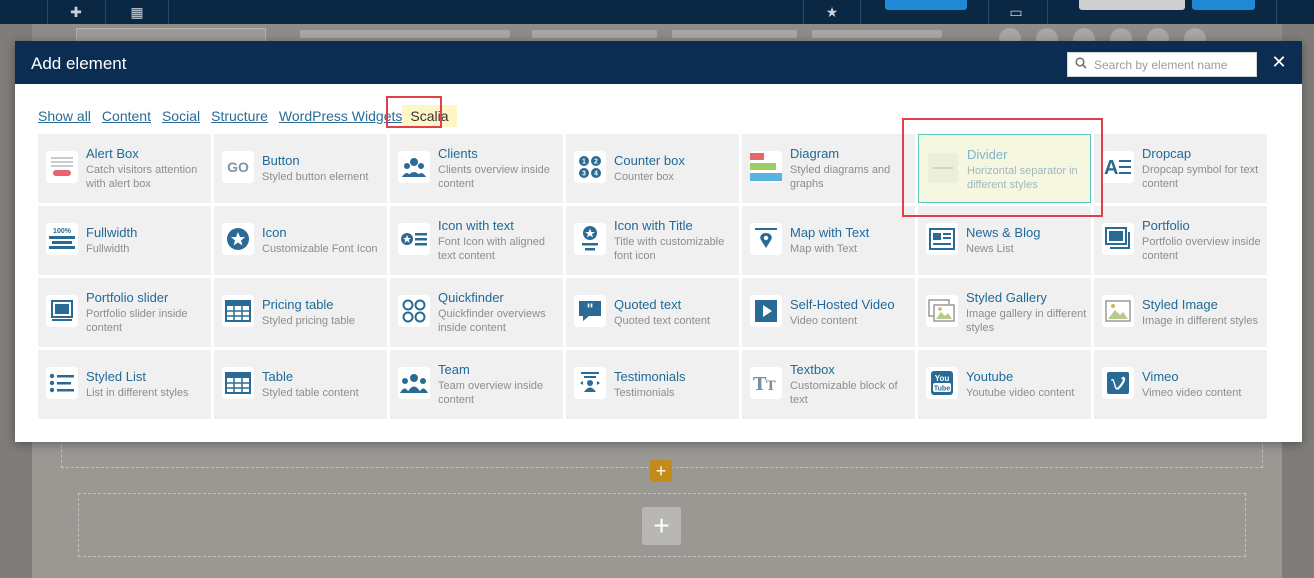 This screenshot has height=578, width=1314. Describe the element at coordinates (127, 297) in the screenshot. I see `element-title: Portfolio slider` at that location.